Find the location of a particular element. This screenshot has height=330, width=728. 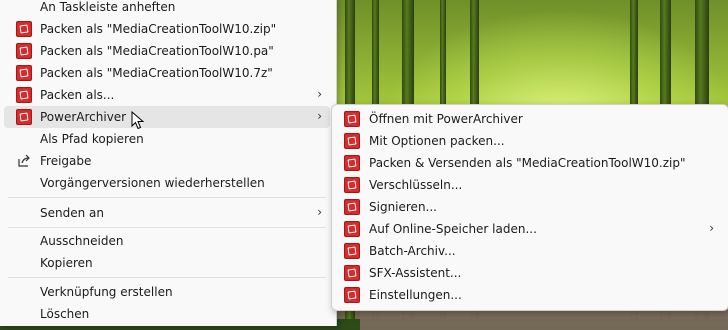

menu-item-label: Senden an is located at coordinates (72, 213).